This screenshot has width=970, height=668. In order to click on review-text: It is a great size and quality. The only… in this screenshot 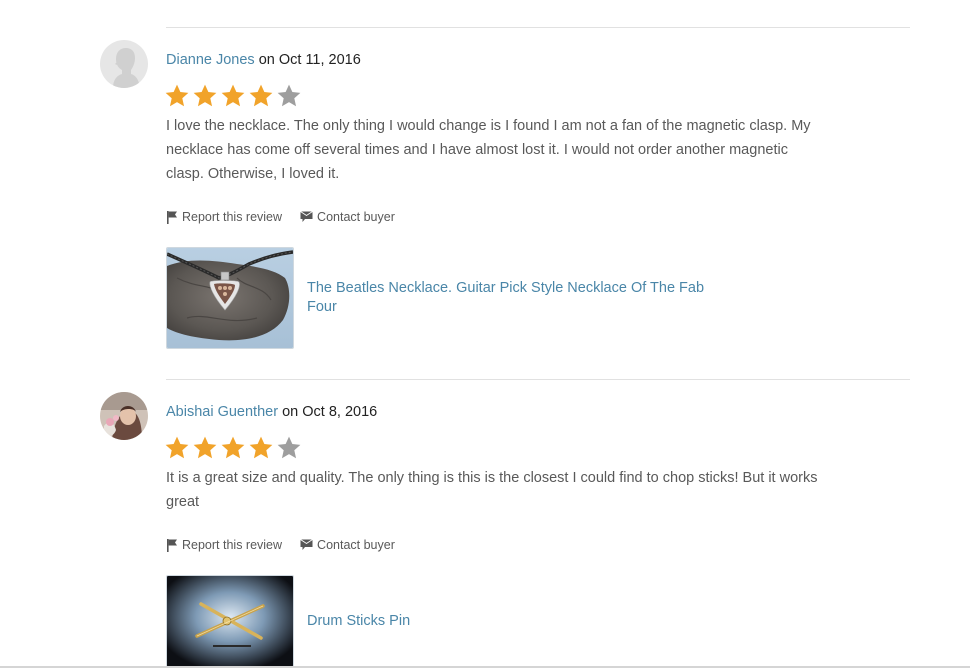, I will do `click(492, 490)`.